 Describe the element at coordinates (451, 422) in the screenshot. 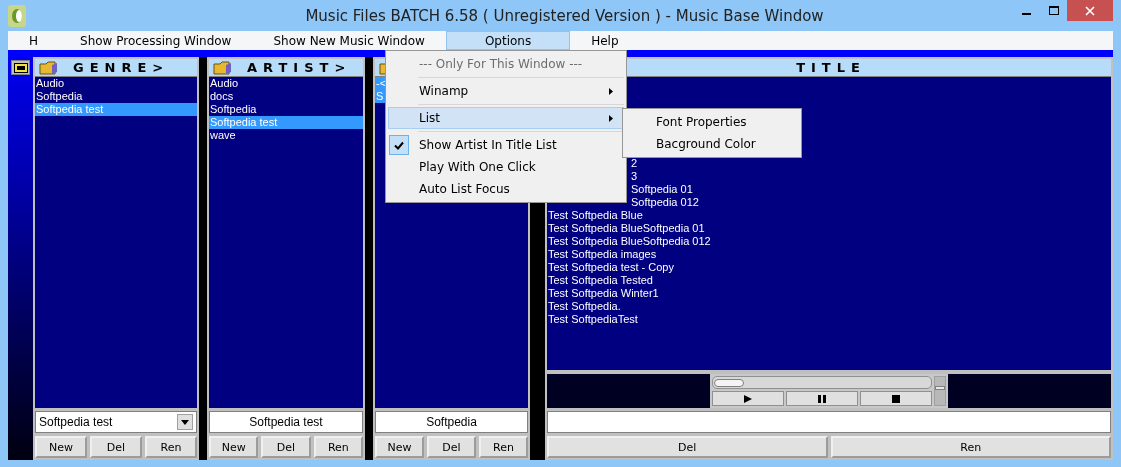

I see `input-field: Softpedia` at that location.